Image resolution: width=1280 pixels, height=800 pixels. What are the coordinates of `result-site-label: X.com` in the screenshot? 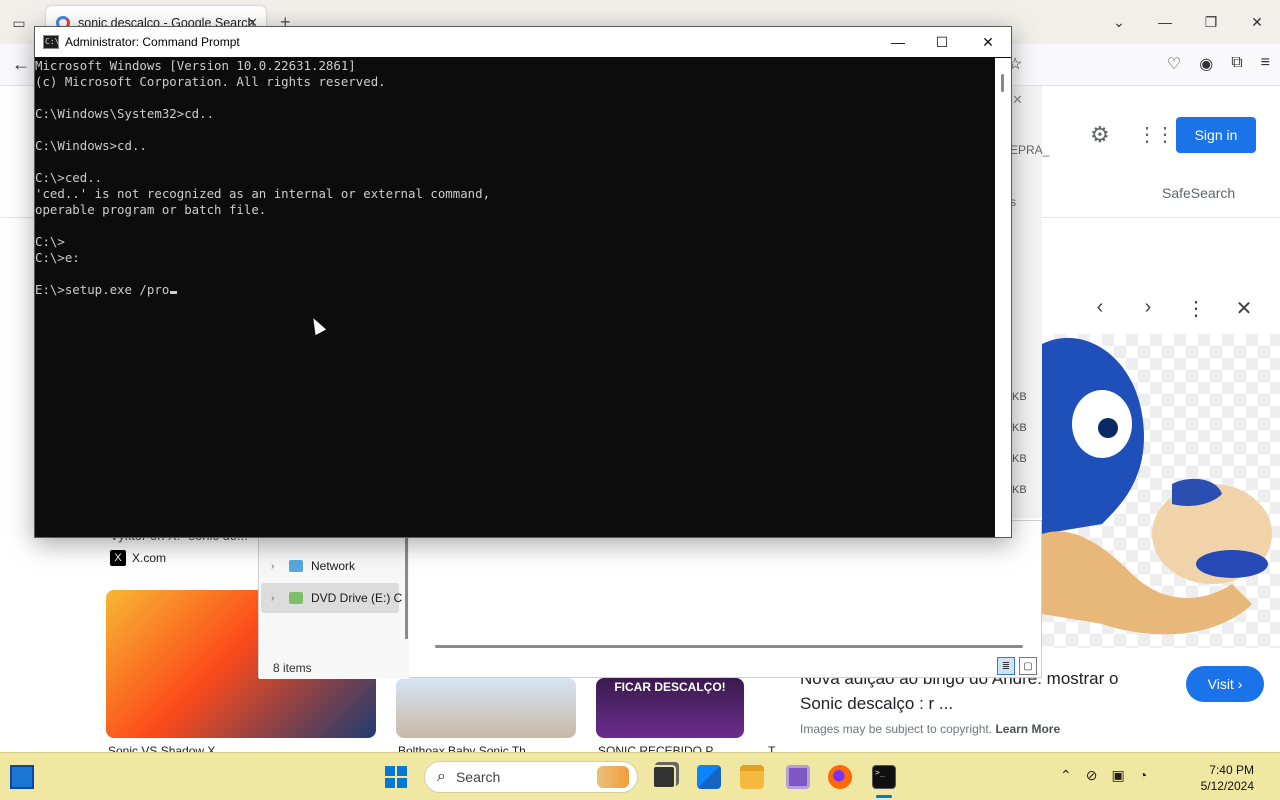 It's located at (149, 558).